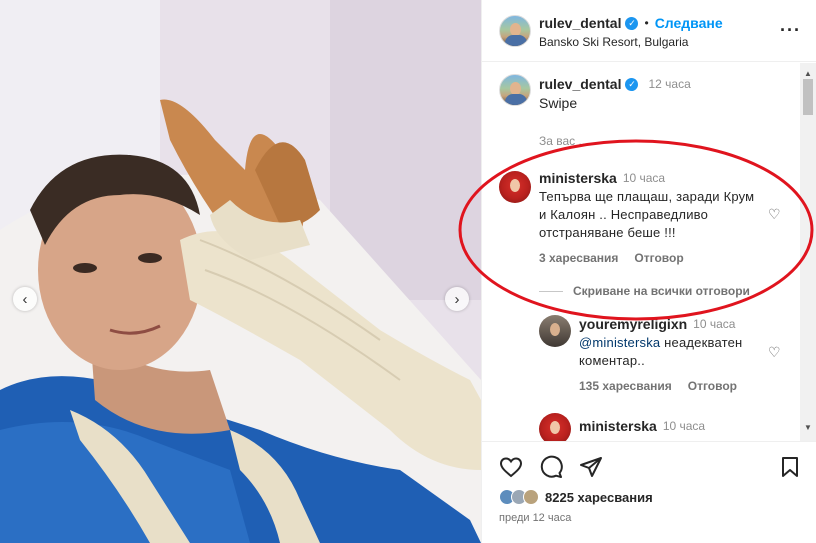 This screenshot has height=543, width=816. What do you see at coordinates (644, 178) in the screenshot?
I see `comment-time: 10 часа` at bounding box center [644, 178].